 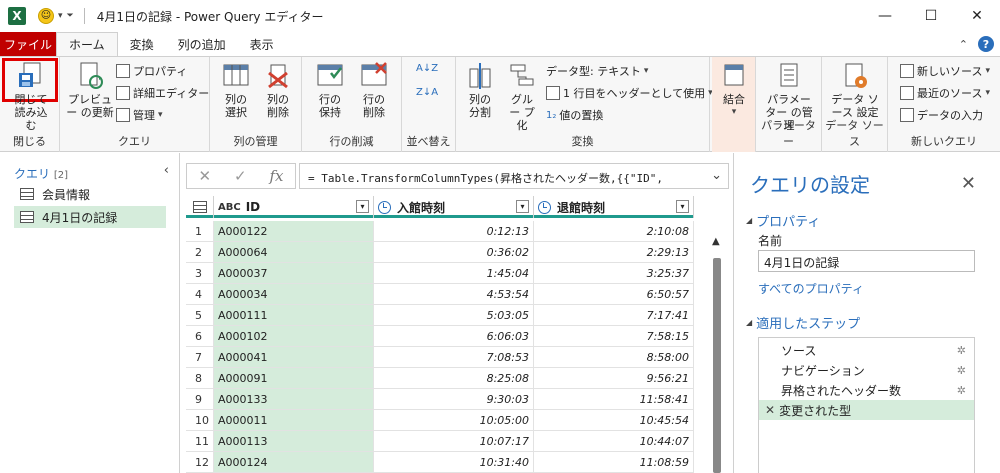 I want to click on row-number: 8, so click(x=200, y=378).